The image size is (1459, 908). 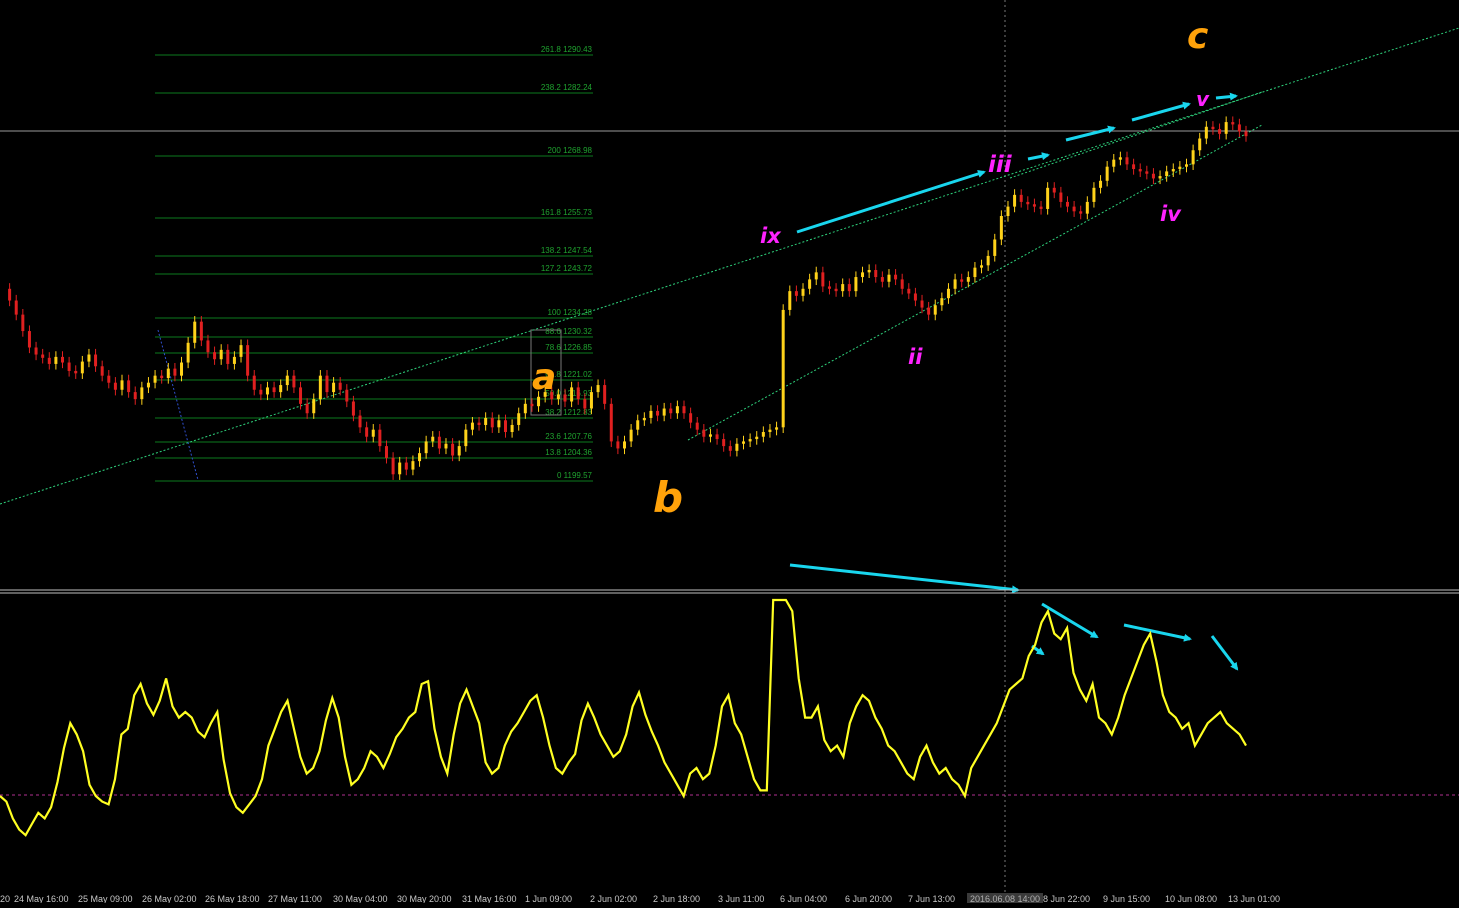 I want to click on fib-level-label: 161.8 1255.73, so click(x=567, y=212).